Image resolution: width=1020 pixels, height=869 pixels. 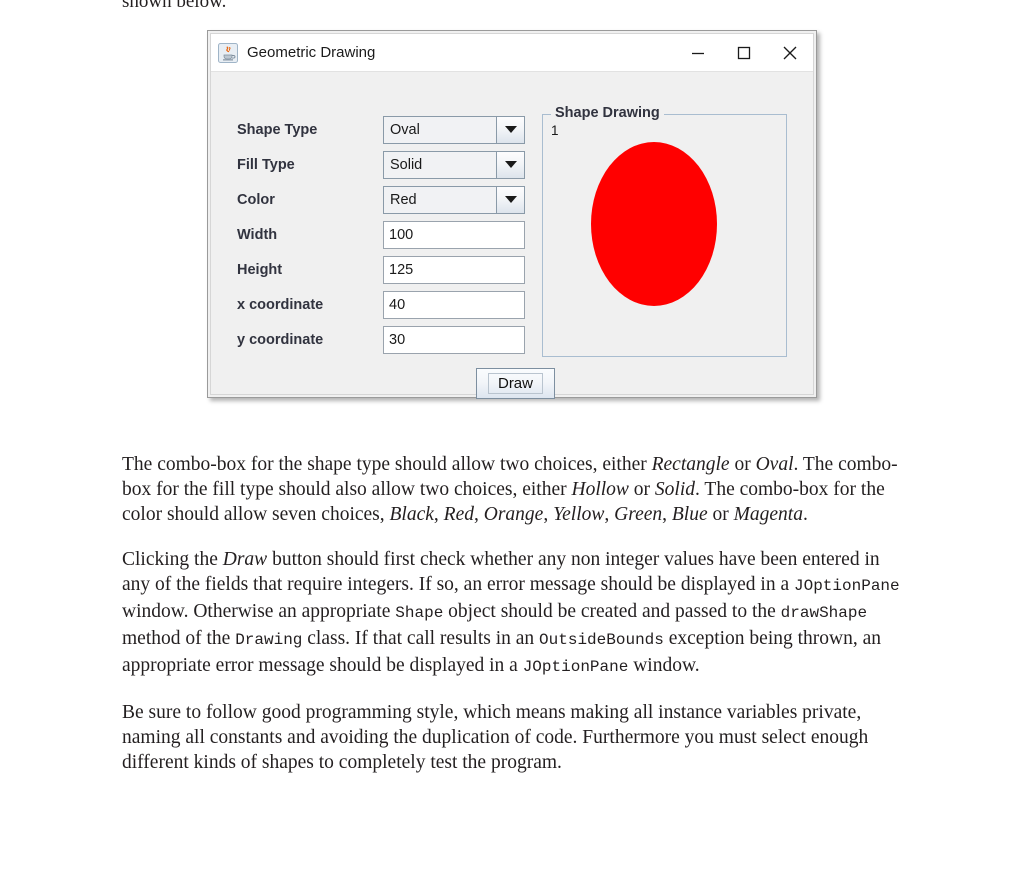 I want to click on shape-drawing-panel-title: Shape Drawing, so click(x=607, y=113).